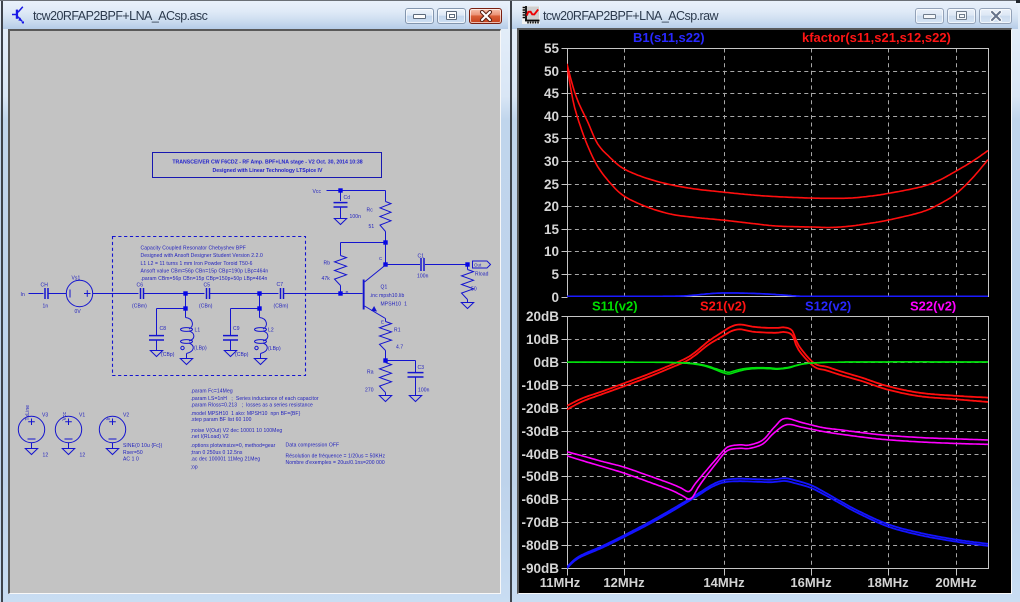  What do you see at coordinates (76, 279) in the screenshot?
I see `svg-text: Vs1` at bounding box center [76, 279].